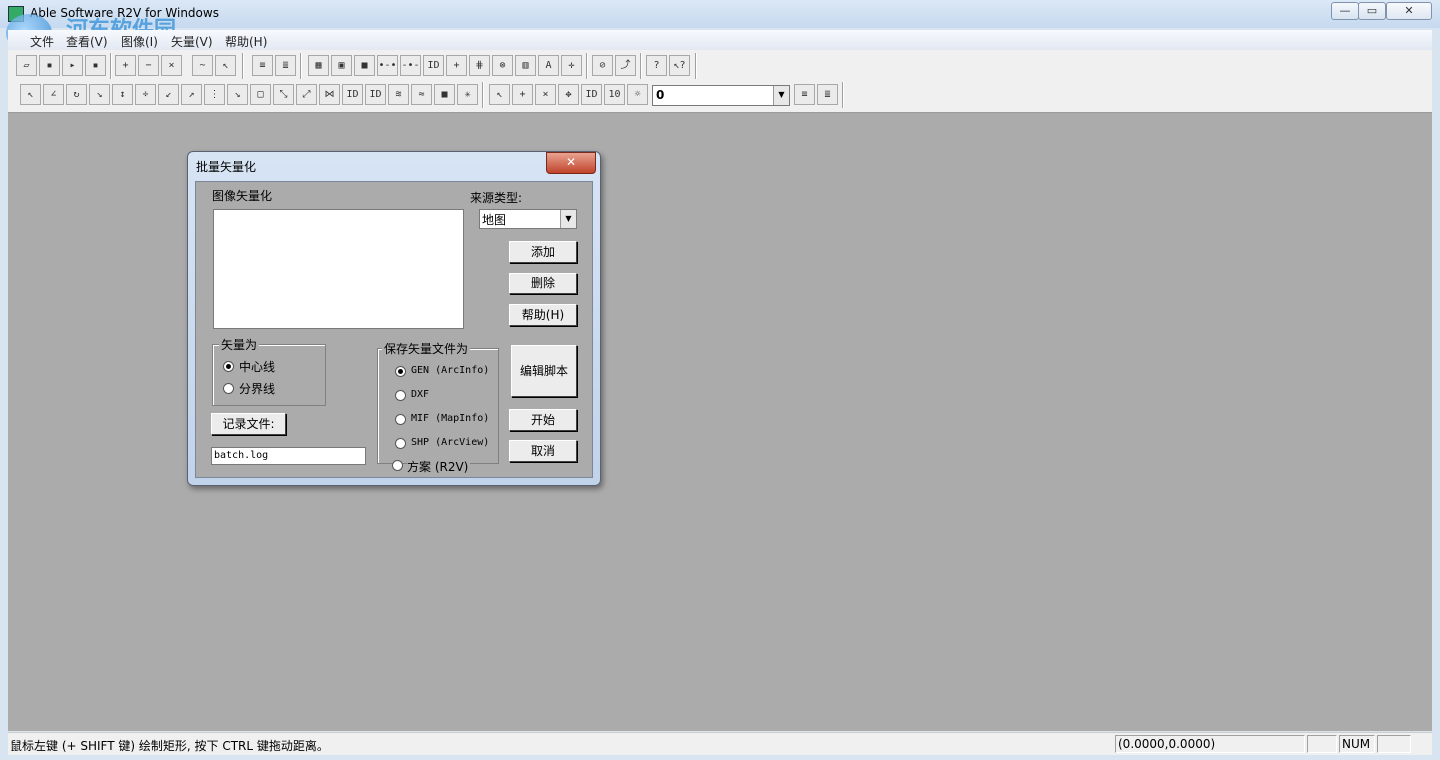  What do you see at coordinates (288, 456) in the screenshot?
I see `log-file-input: batch.log` at bounding box center [288, 456].